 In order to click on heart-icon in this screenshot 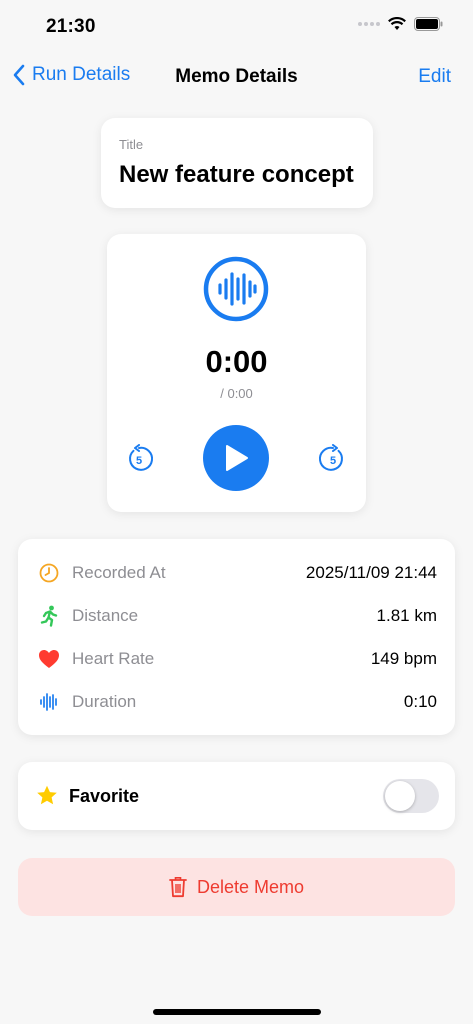, I will do `click(49, 659)`.